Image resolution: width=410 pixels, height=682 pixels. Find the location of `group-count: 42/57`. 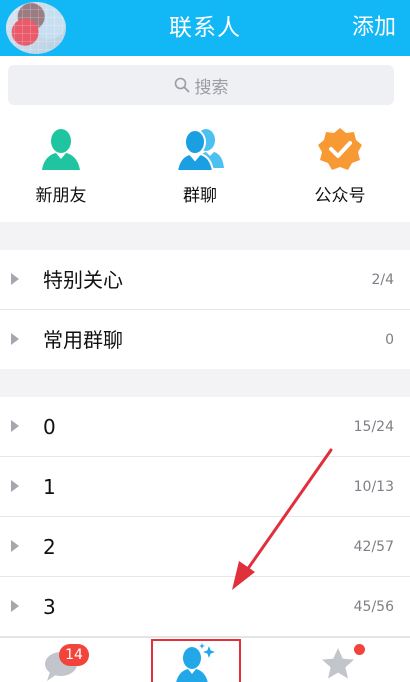

group-count: 42/57 is located at coordinates (373, 547).